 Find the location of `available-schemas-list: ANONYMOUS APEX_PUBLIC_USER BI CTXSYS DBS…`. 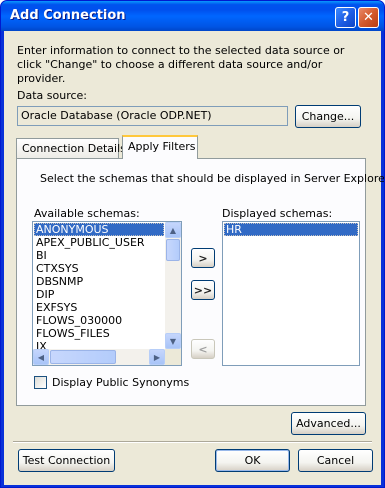

available-schemas-list: ANONYMOUS APEX_PUBLIC_USER BI CTXSYS DBS… is located at coordinates (107, 293).